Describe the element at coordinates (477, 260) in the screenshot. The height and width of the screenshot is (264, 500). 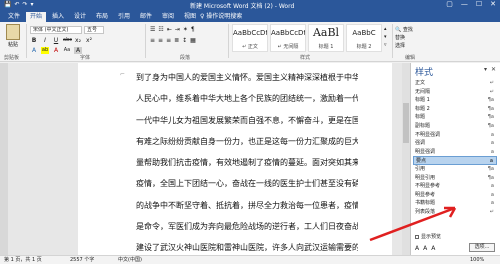
I see `zoom-level: 100%` at that location.